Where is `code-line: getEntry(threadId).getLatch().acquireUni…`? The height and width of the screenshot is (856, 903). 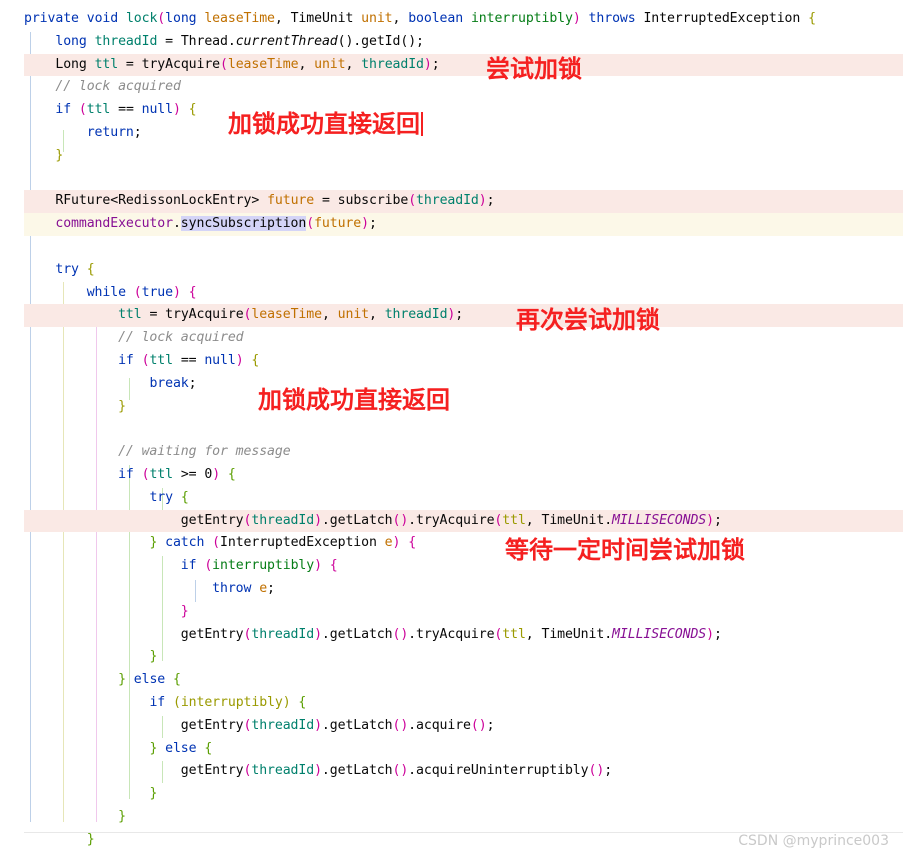 code-line: getEntry(threadId).getLatch().acquireUni… is located at coordinates (451, 771).